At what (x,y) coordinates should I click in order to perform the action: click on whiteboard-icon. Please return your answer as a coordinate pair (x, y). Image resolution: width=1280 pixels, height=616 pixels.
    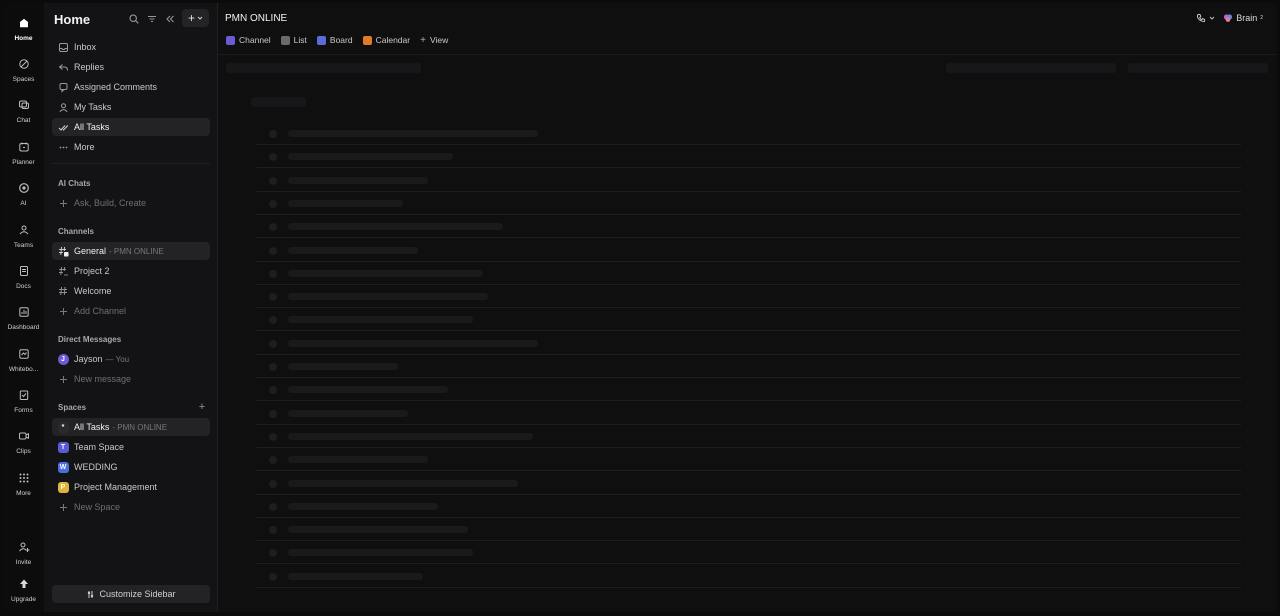
    Looking at the image, I should click on (24, 354).